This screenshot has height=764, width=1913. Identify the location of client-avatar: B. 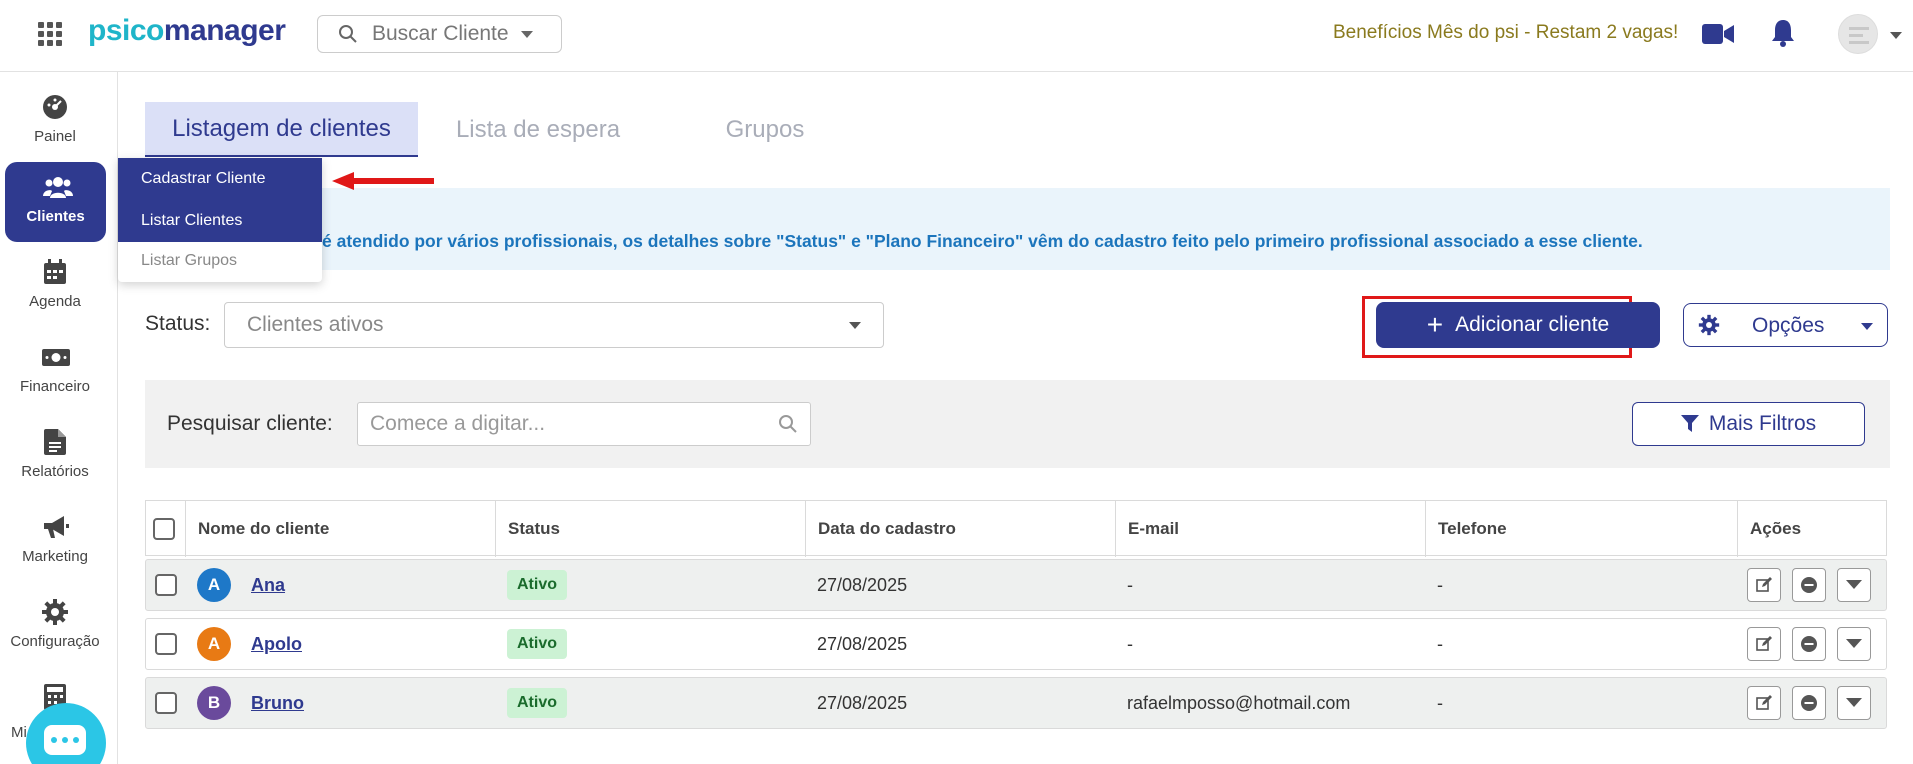
(214, 703).